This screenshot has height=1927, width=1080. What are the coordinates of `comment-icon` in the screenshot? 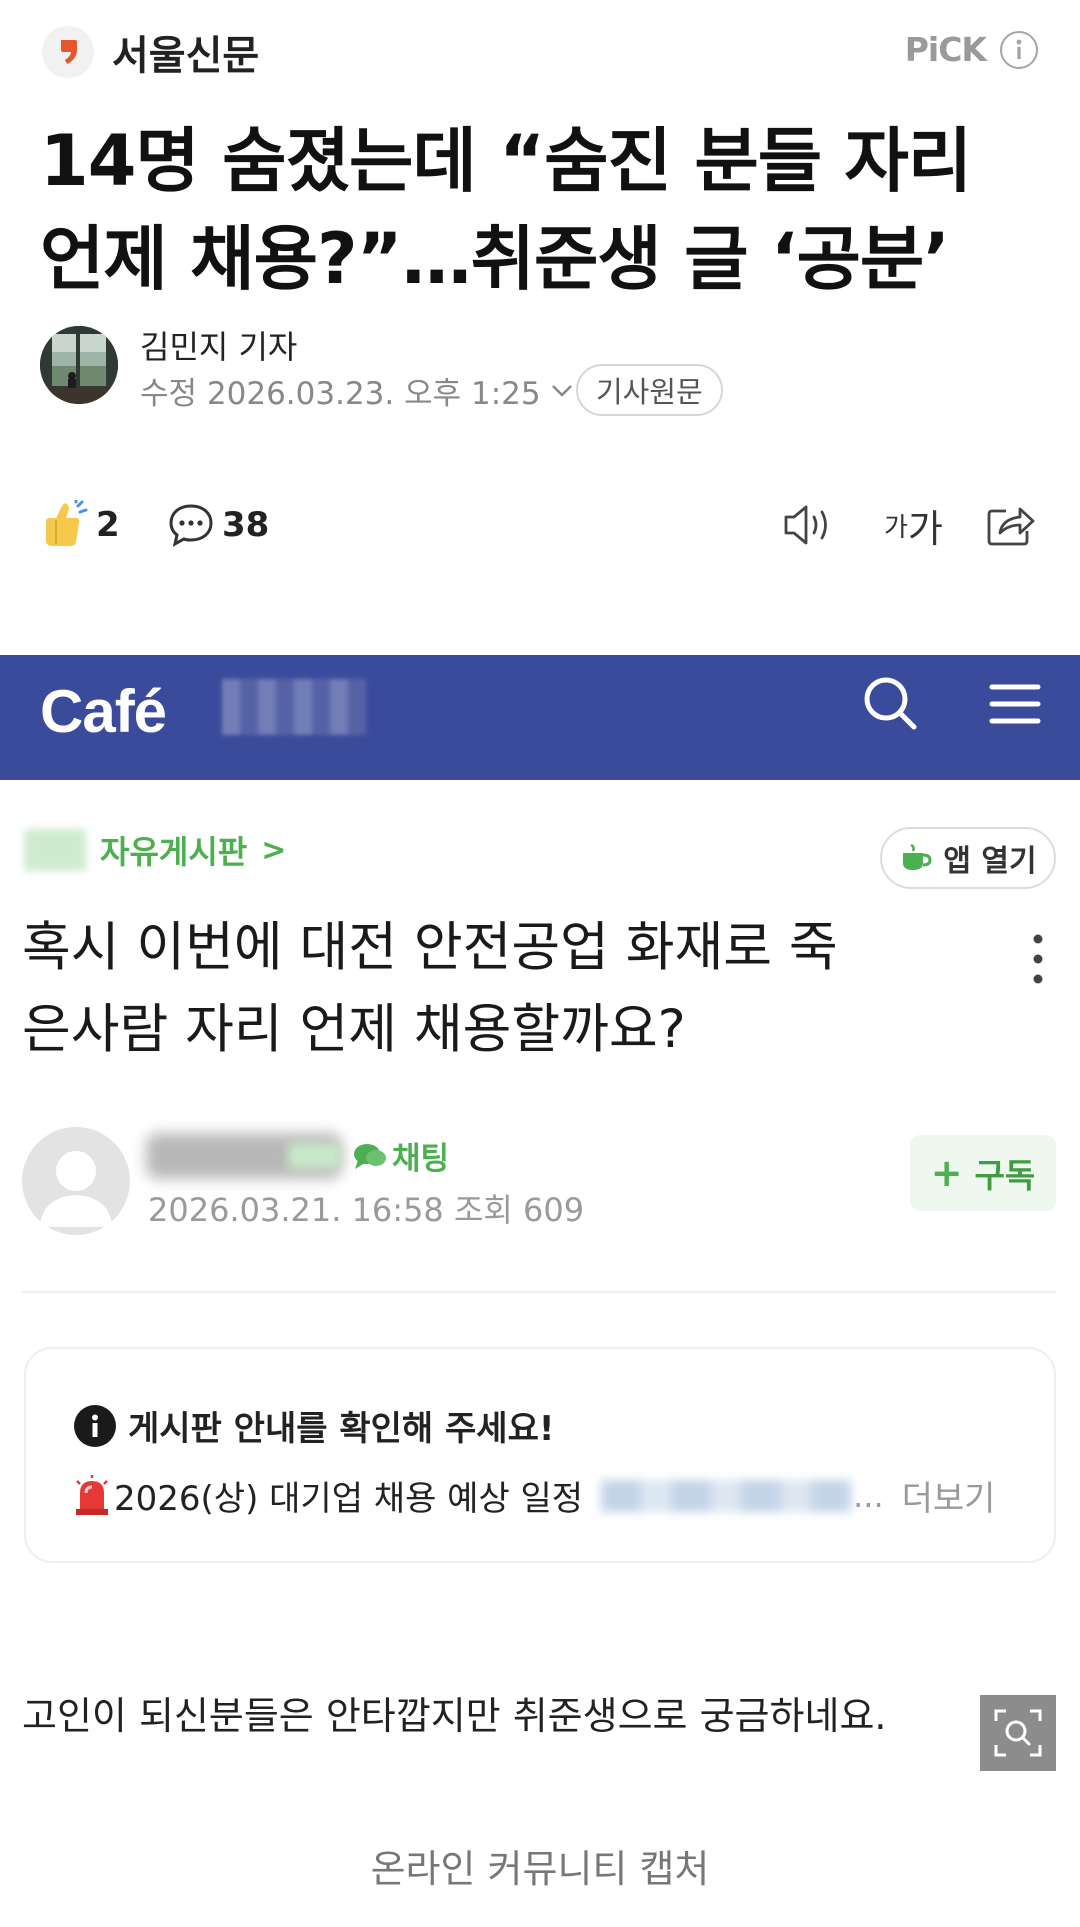 It's located at (191, 525).